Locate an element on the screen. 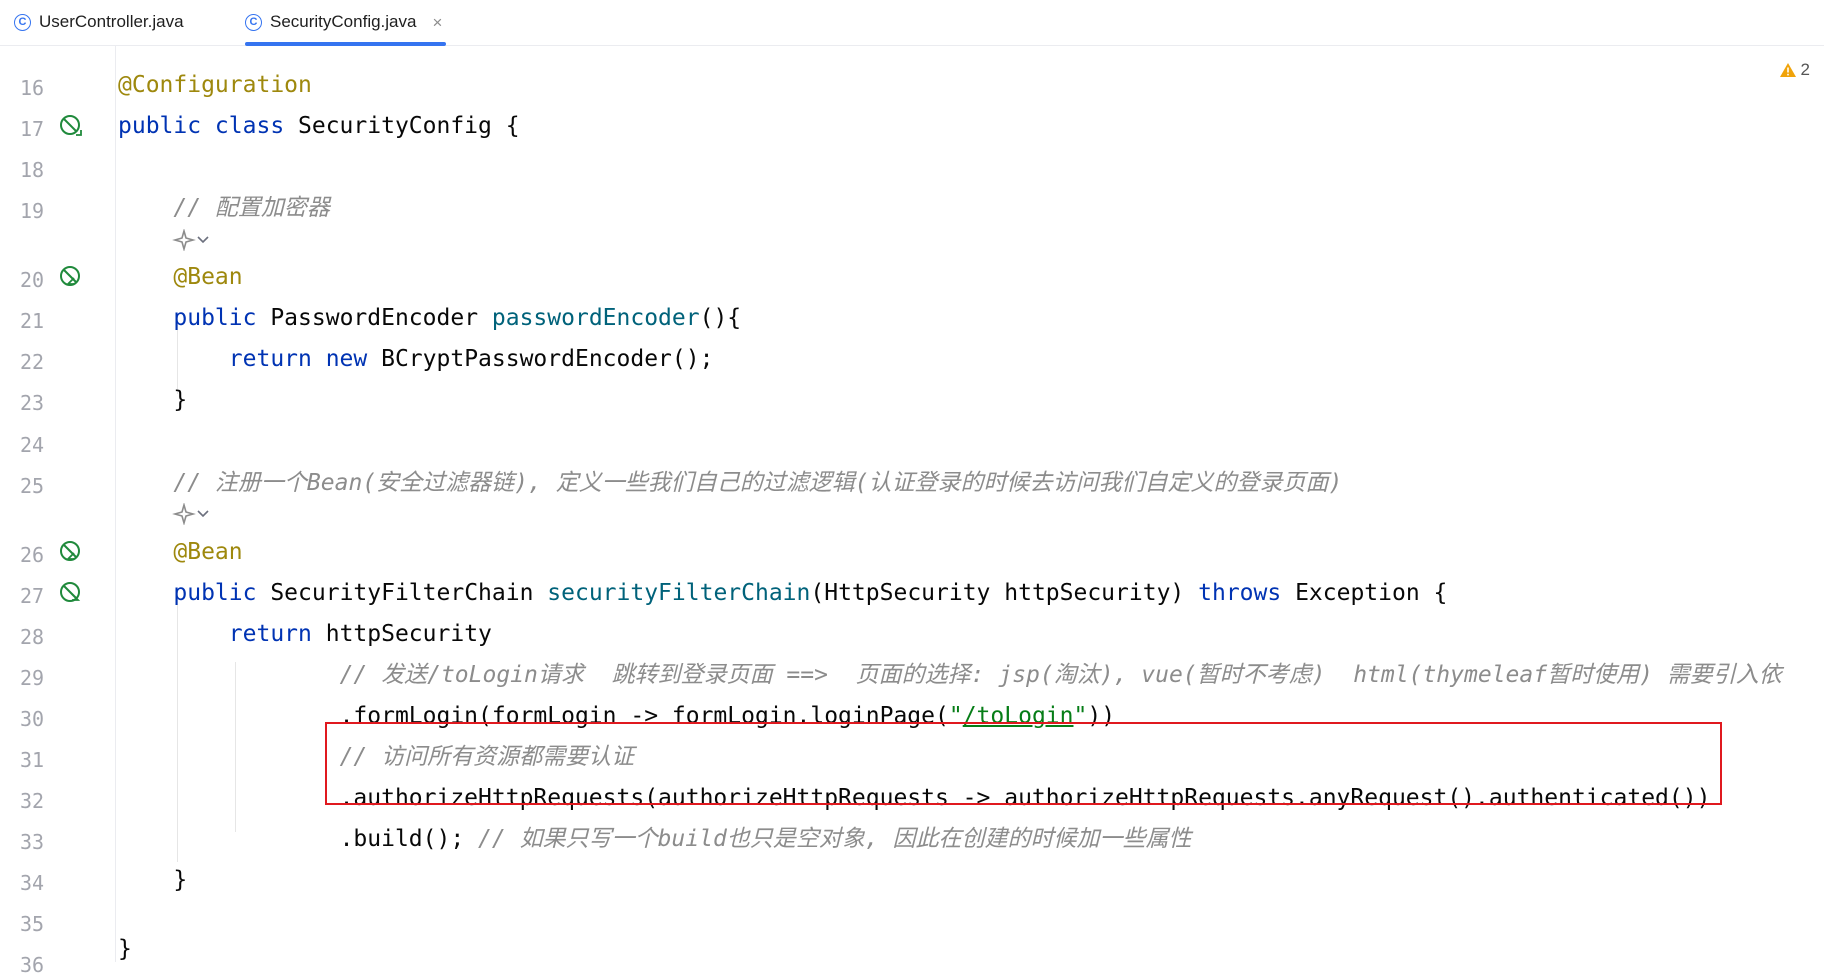  highlight-box is located at coordinates (1023, 763).